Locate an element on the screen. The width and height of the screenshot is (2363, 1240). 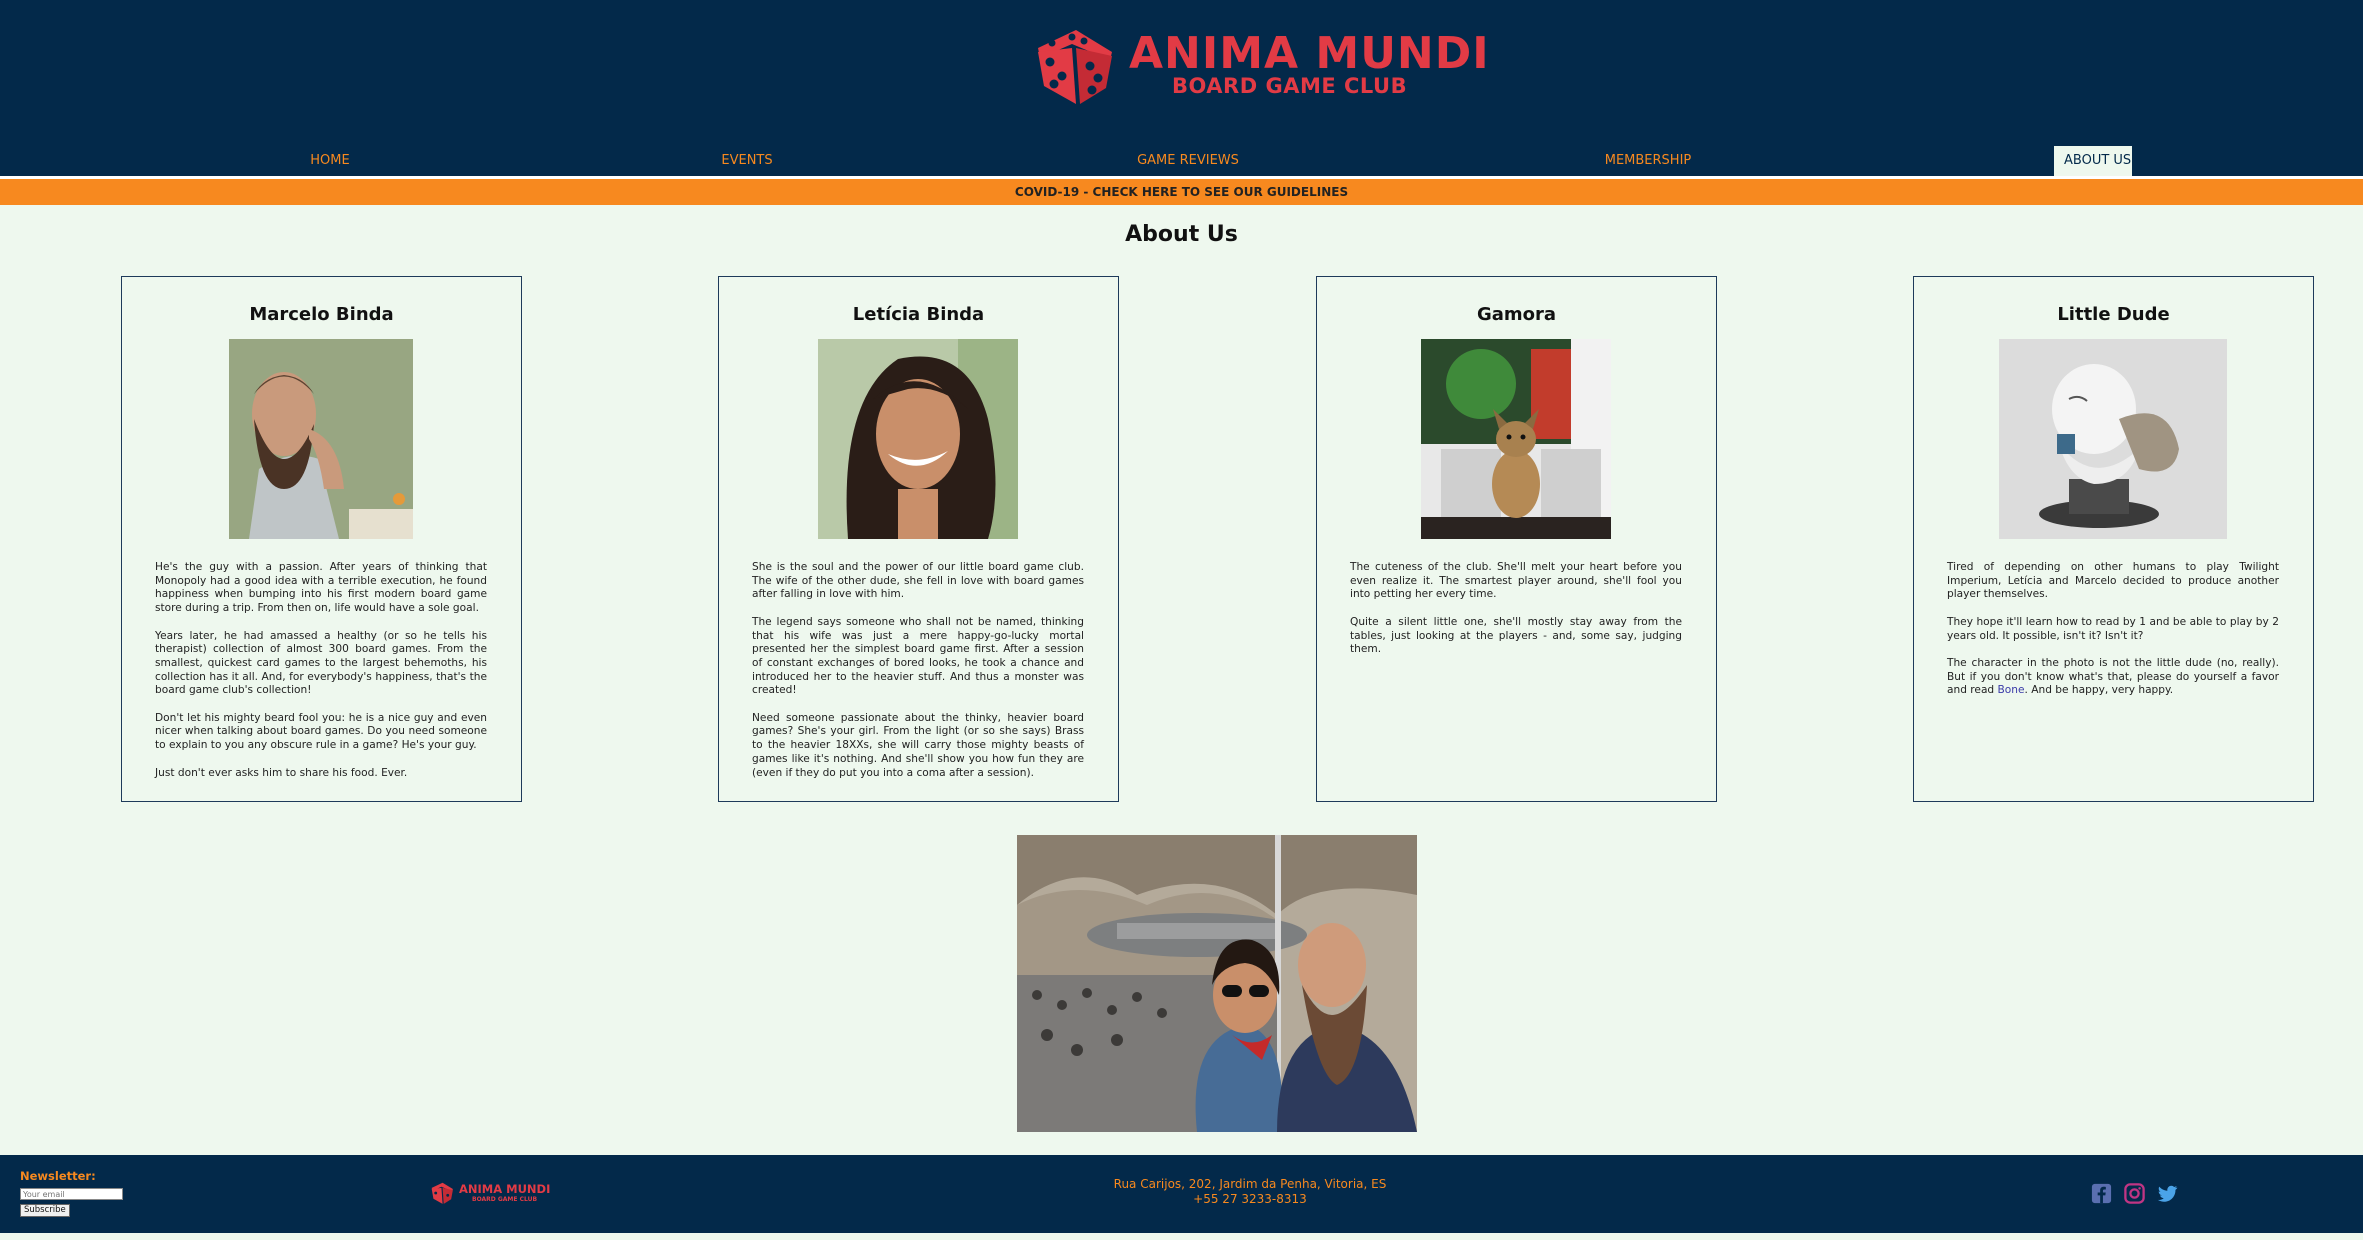
nav-home: HOME is located at coordinates (330, 161).